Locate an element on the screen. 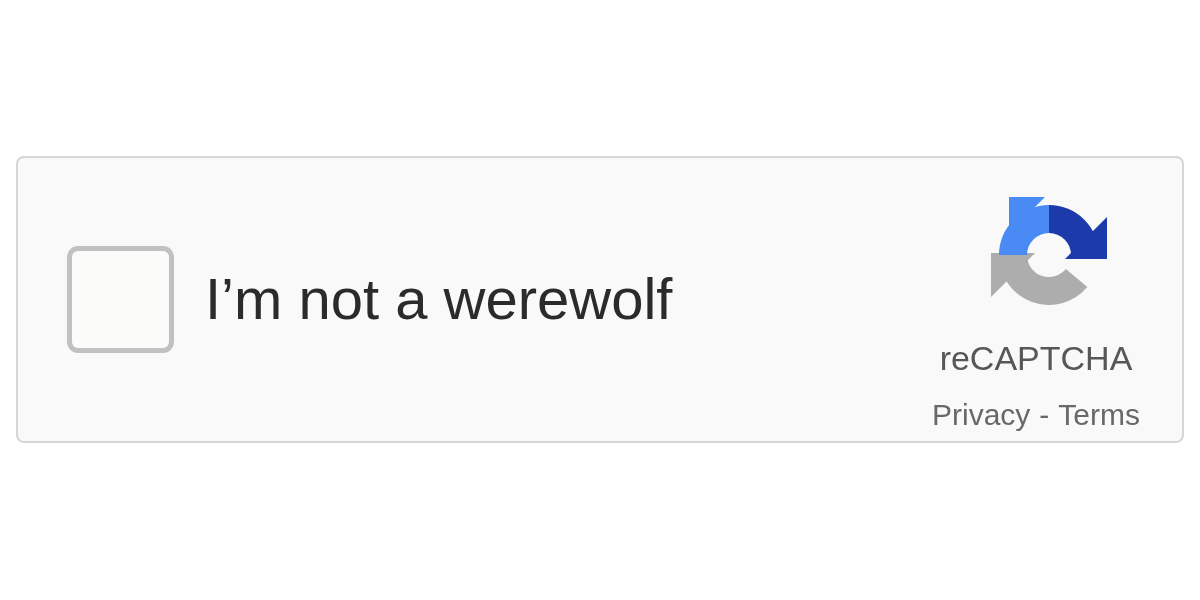 The image size is (1200, 600). brand-name: reCAPTCHA is located at coordinates (1036, 358).